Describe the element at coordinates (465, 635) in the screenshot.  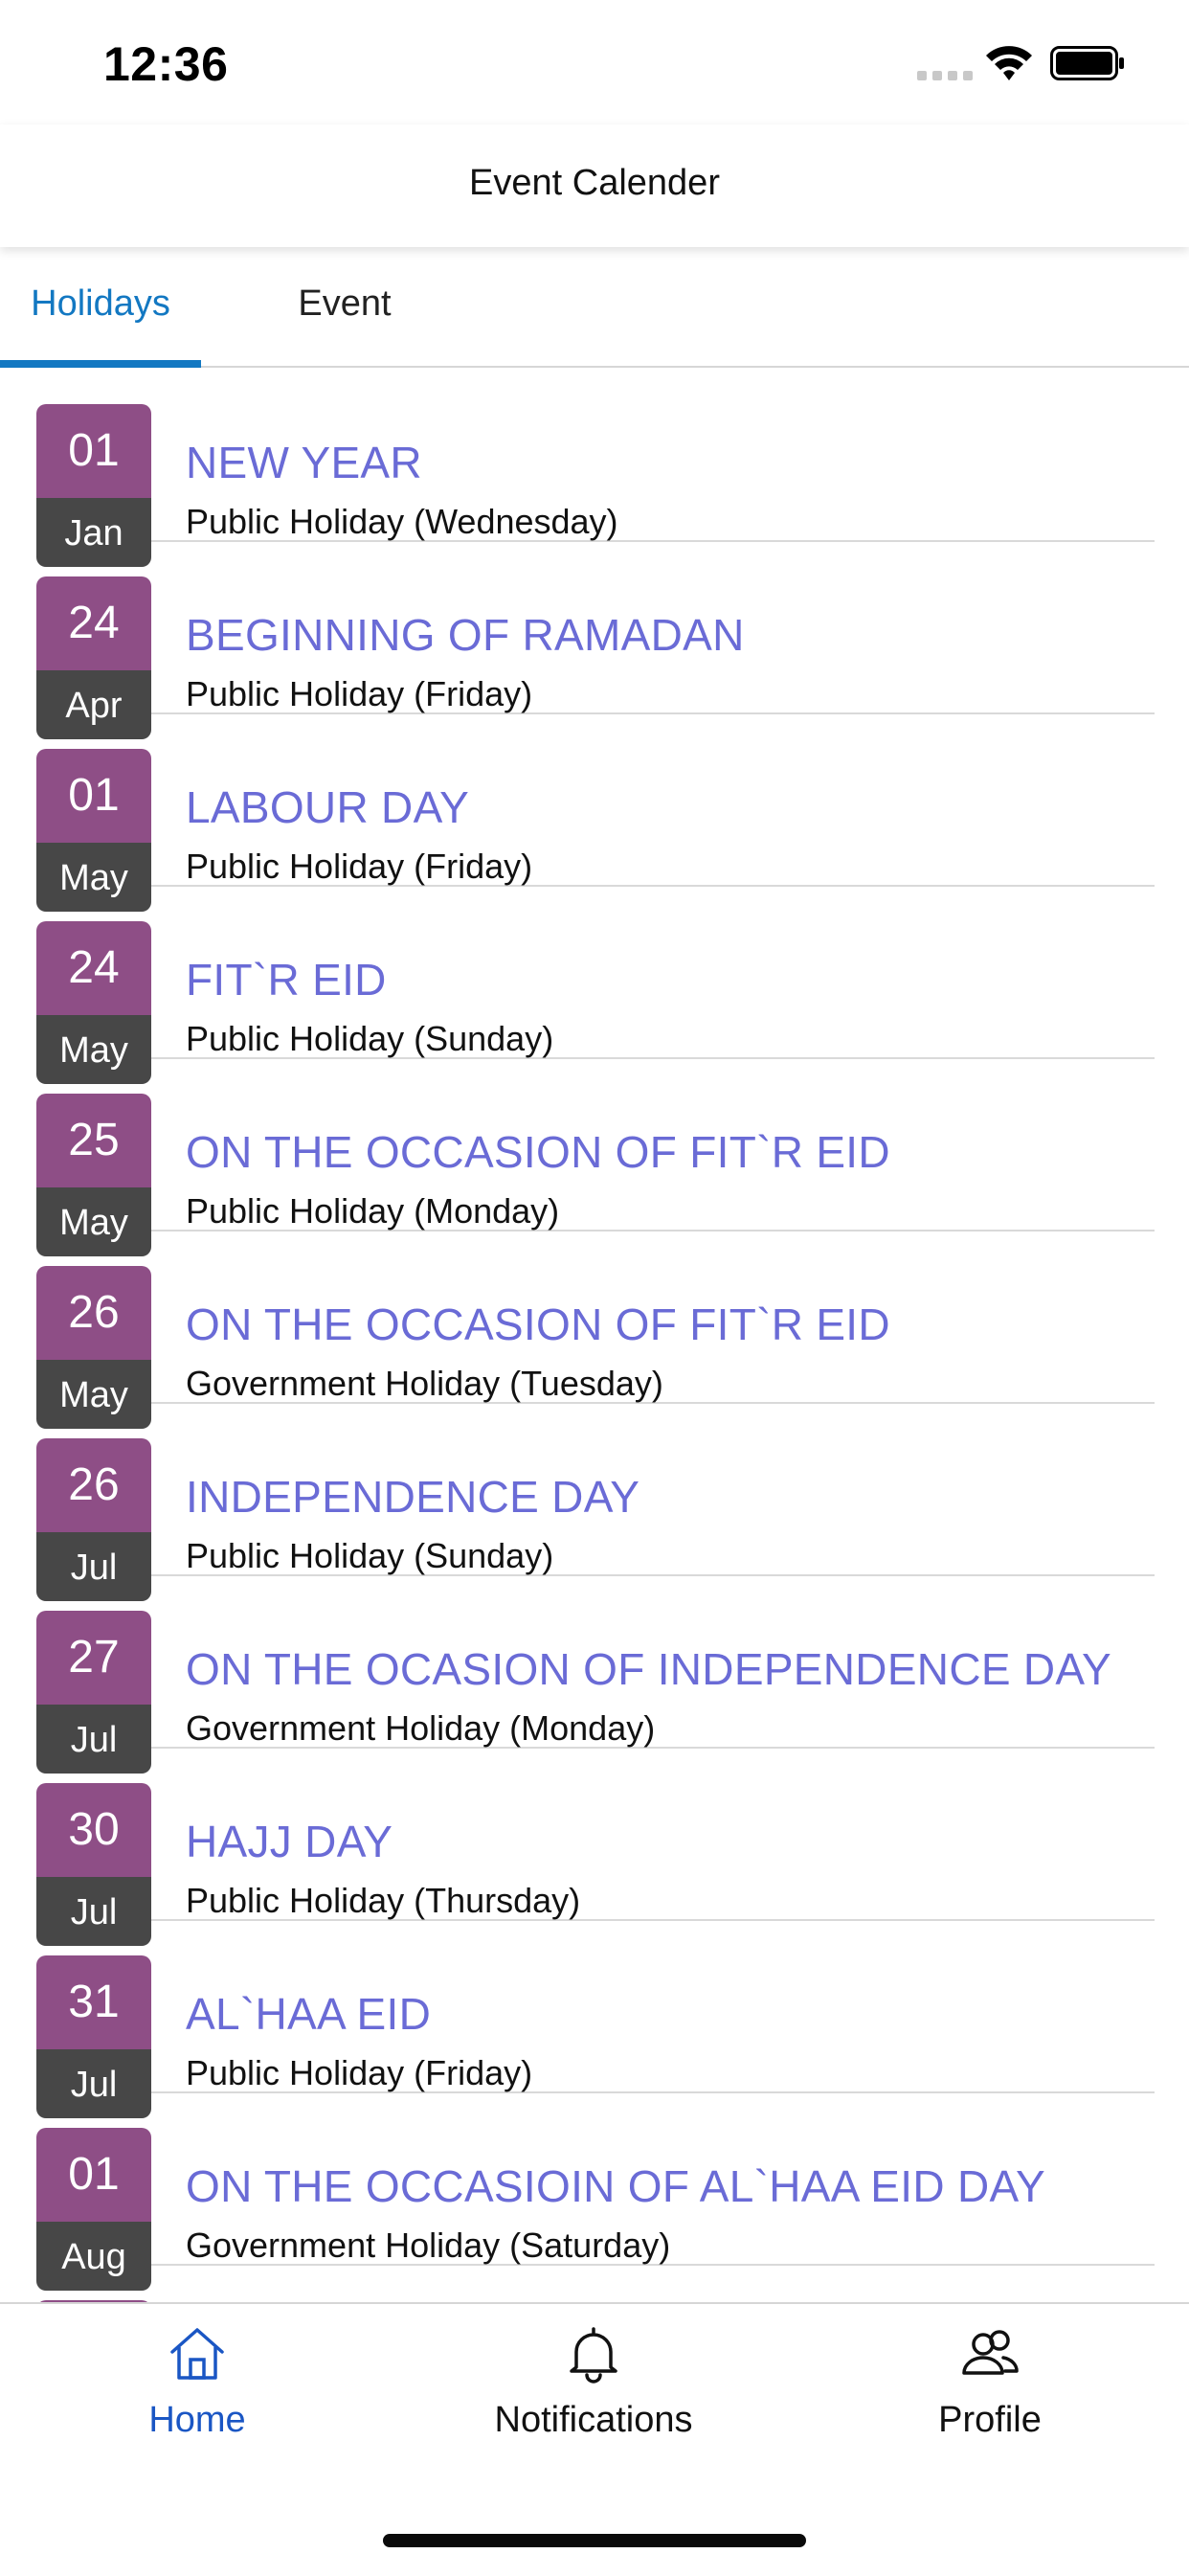
I see `holiday-name: BEGINNING OF RAMADAN` at that location.